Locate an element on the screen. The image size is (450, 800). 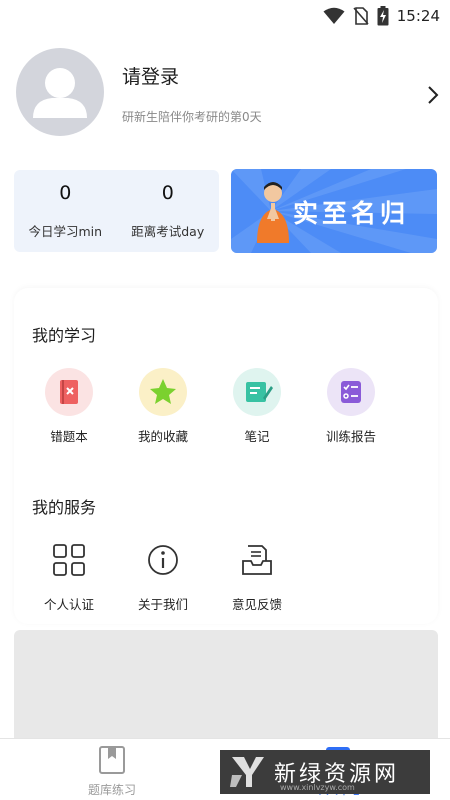
my-services-title: 我的服务 is located at coordinates (64, 507).